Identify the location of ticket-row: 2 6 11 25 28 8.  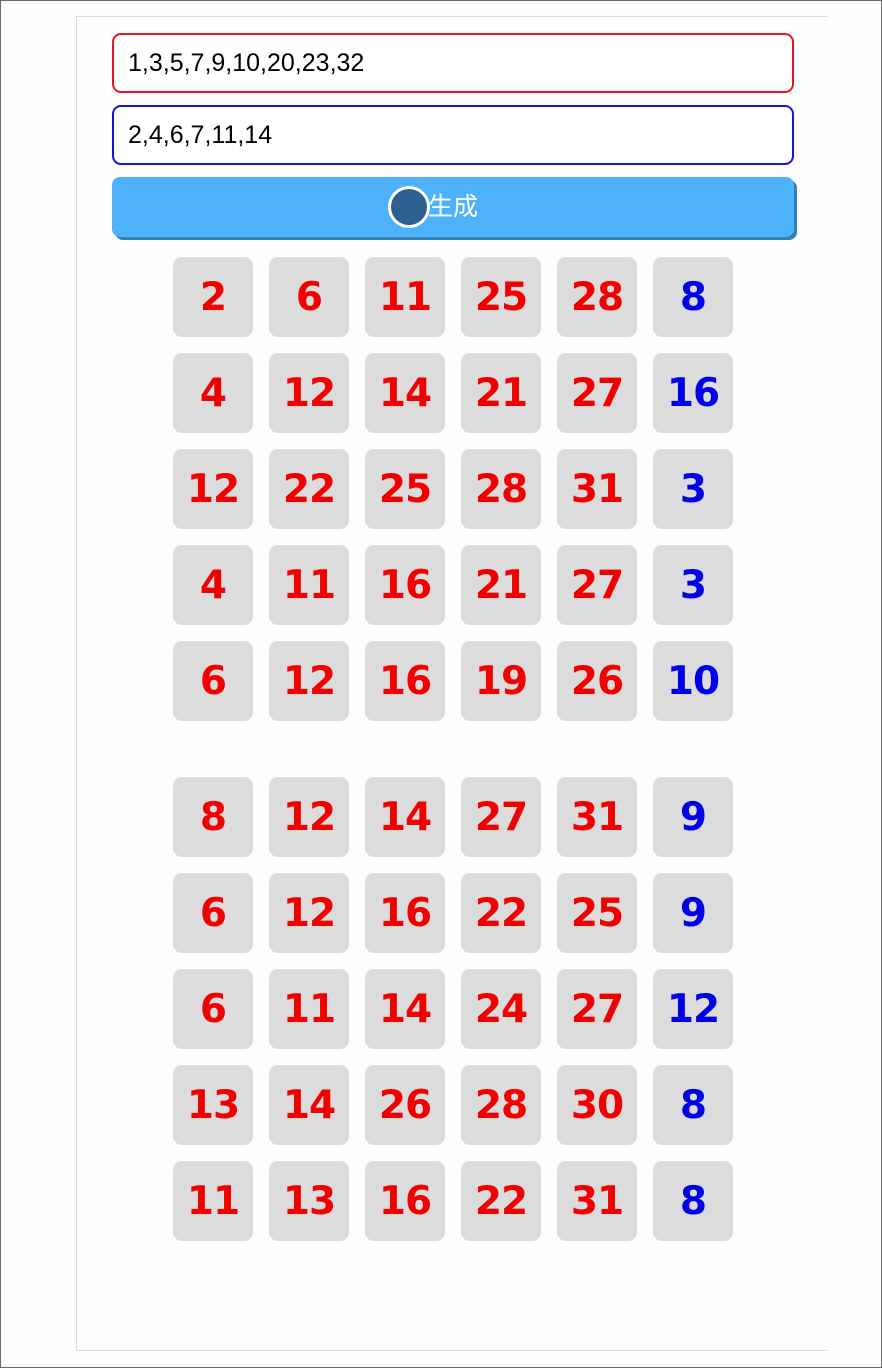
(458, 297).